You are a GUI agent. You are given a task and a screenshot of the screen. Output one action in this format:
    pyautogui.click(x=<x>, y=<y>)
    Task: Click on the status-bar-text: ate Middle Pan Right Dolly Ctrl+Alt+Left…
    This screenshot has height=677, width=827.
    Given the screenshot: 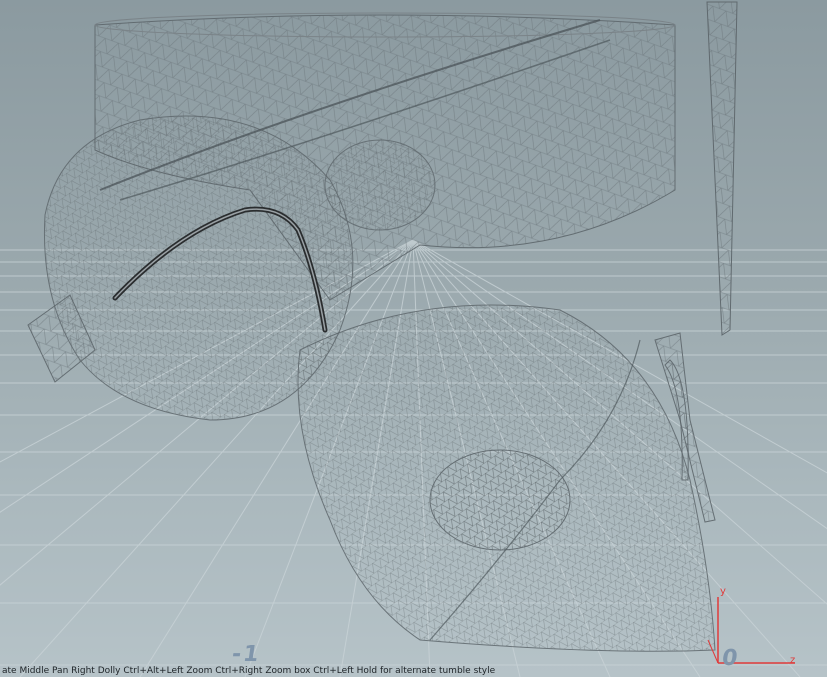 What is the action you would take?
    pyautogui.click(x=249, y=671)
    